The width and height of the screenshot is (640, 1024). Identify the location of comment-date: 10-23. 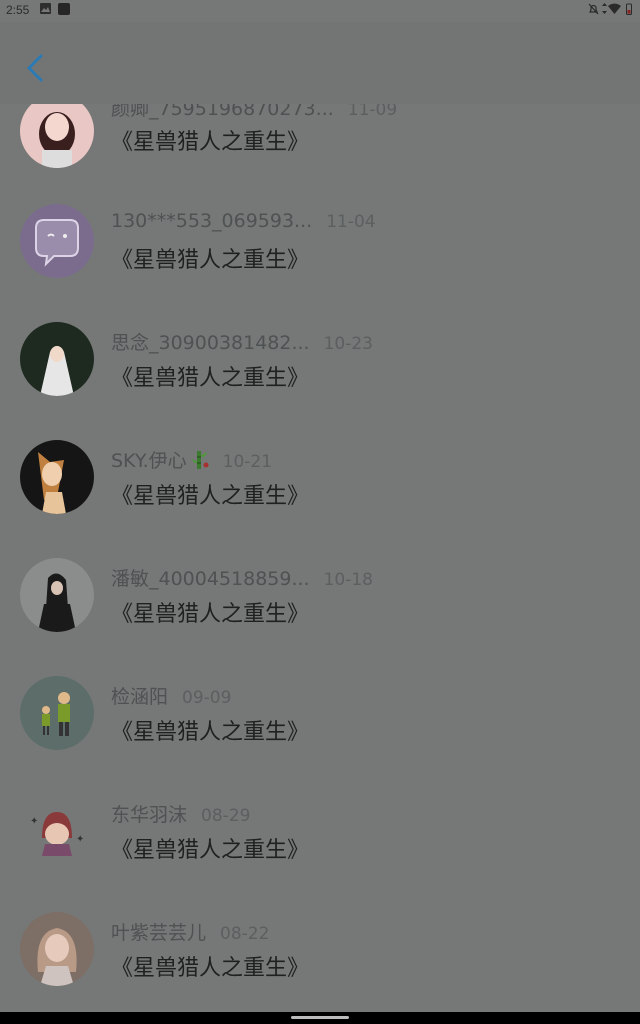
(348, 344).